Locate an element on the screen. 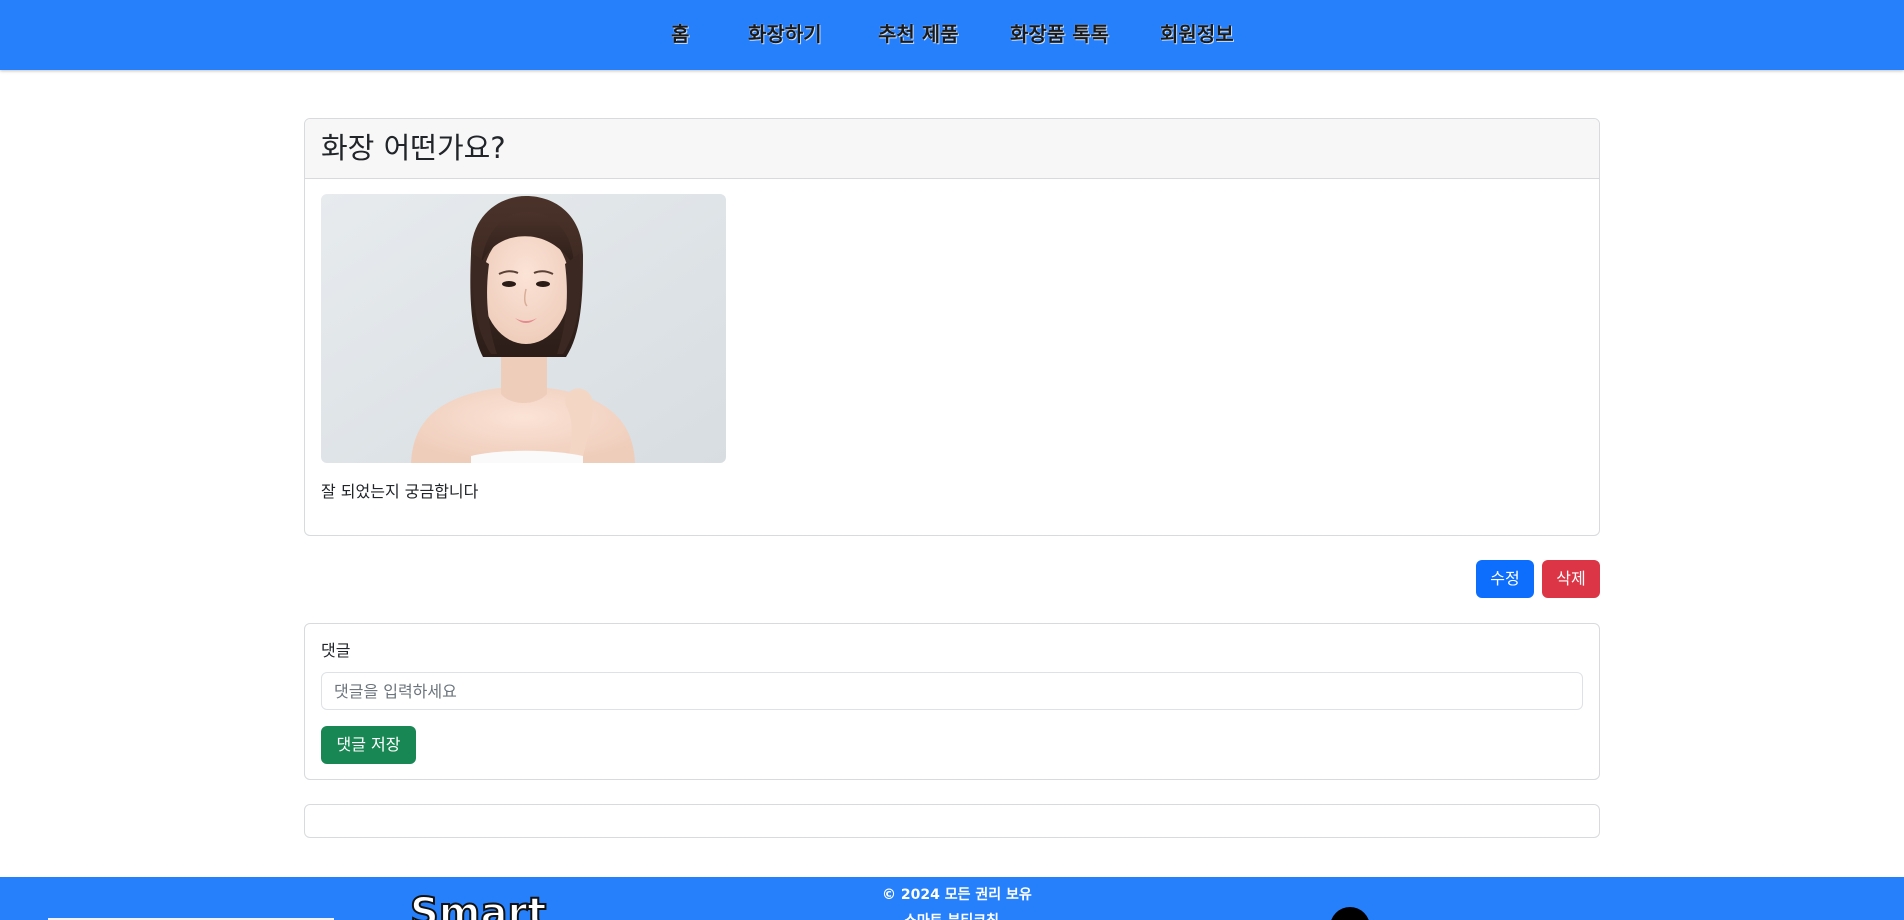 The image size is (1904, 920). social-icon is located at coordinates (1350, 913).